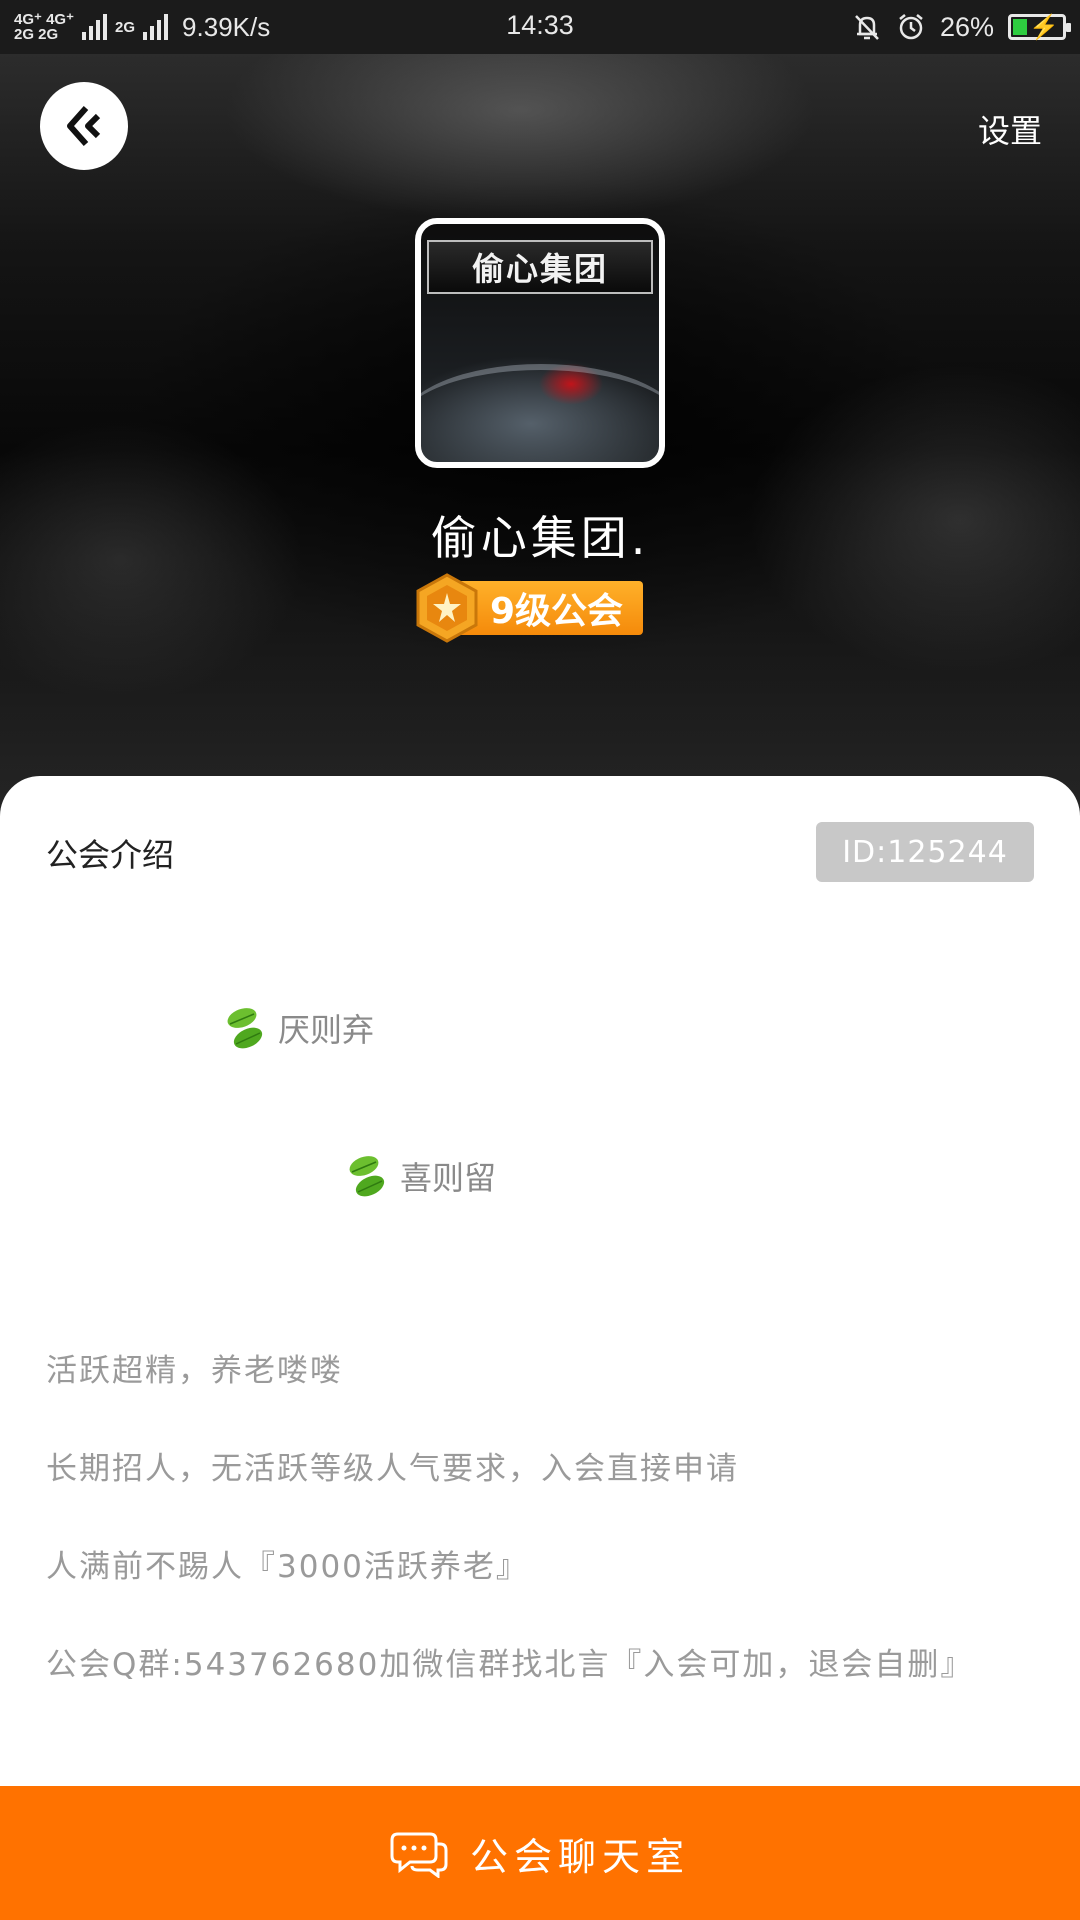 The width and height of the screenshot is (1080, 1920). I want to click on guild-level-label: 9级公会, so click(550, 608).